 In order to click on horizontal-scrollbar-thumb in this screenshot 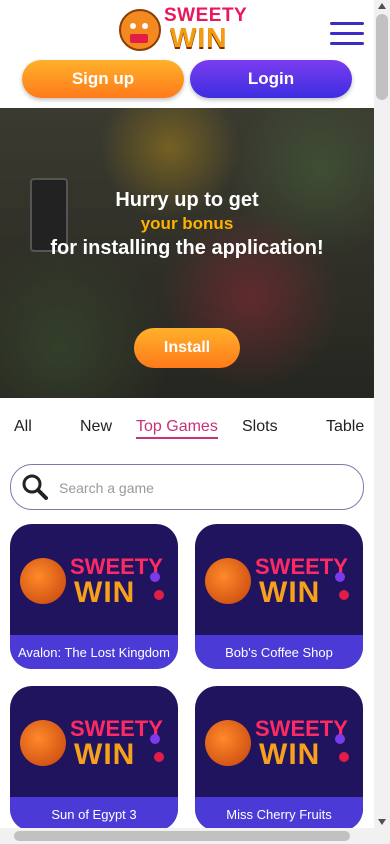, I will do `click(182, 836)`.